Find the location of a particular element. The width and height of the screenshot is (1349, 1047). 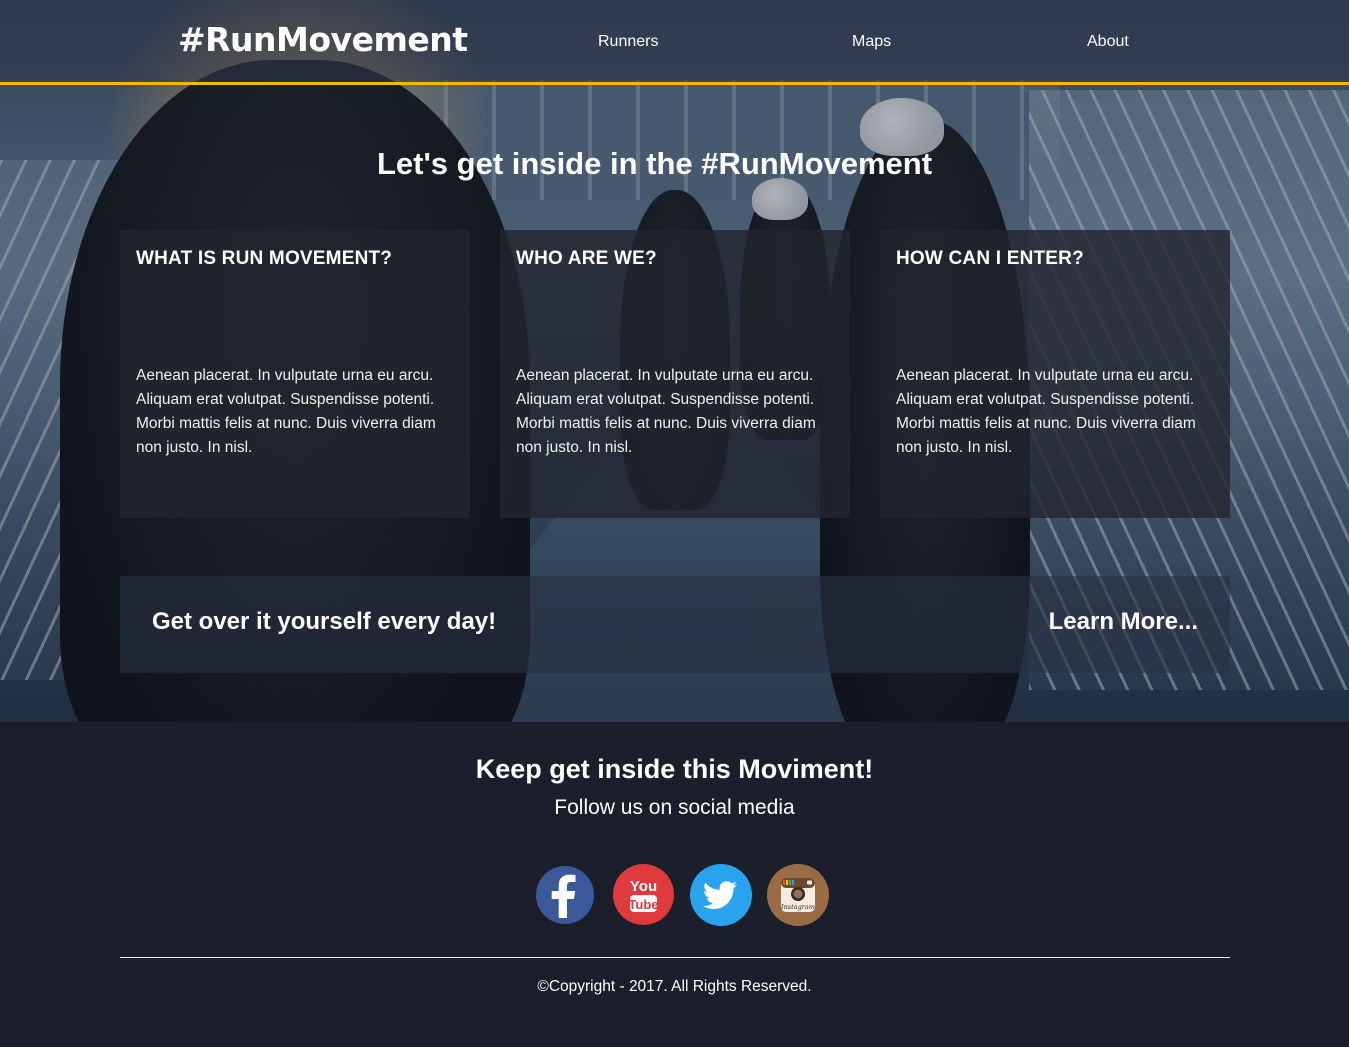

facebook-glyph is located at coordinates (563, 896).